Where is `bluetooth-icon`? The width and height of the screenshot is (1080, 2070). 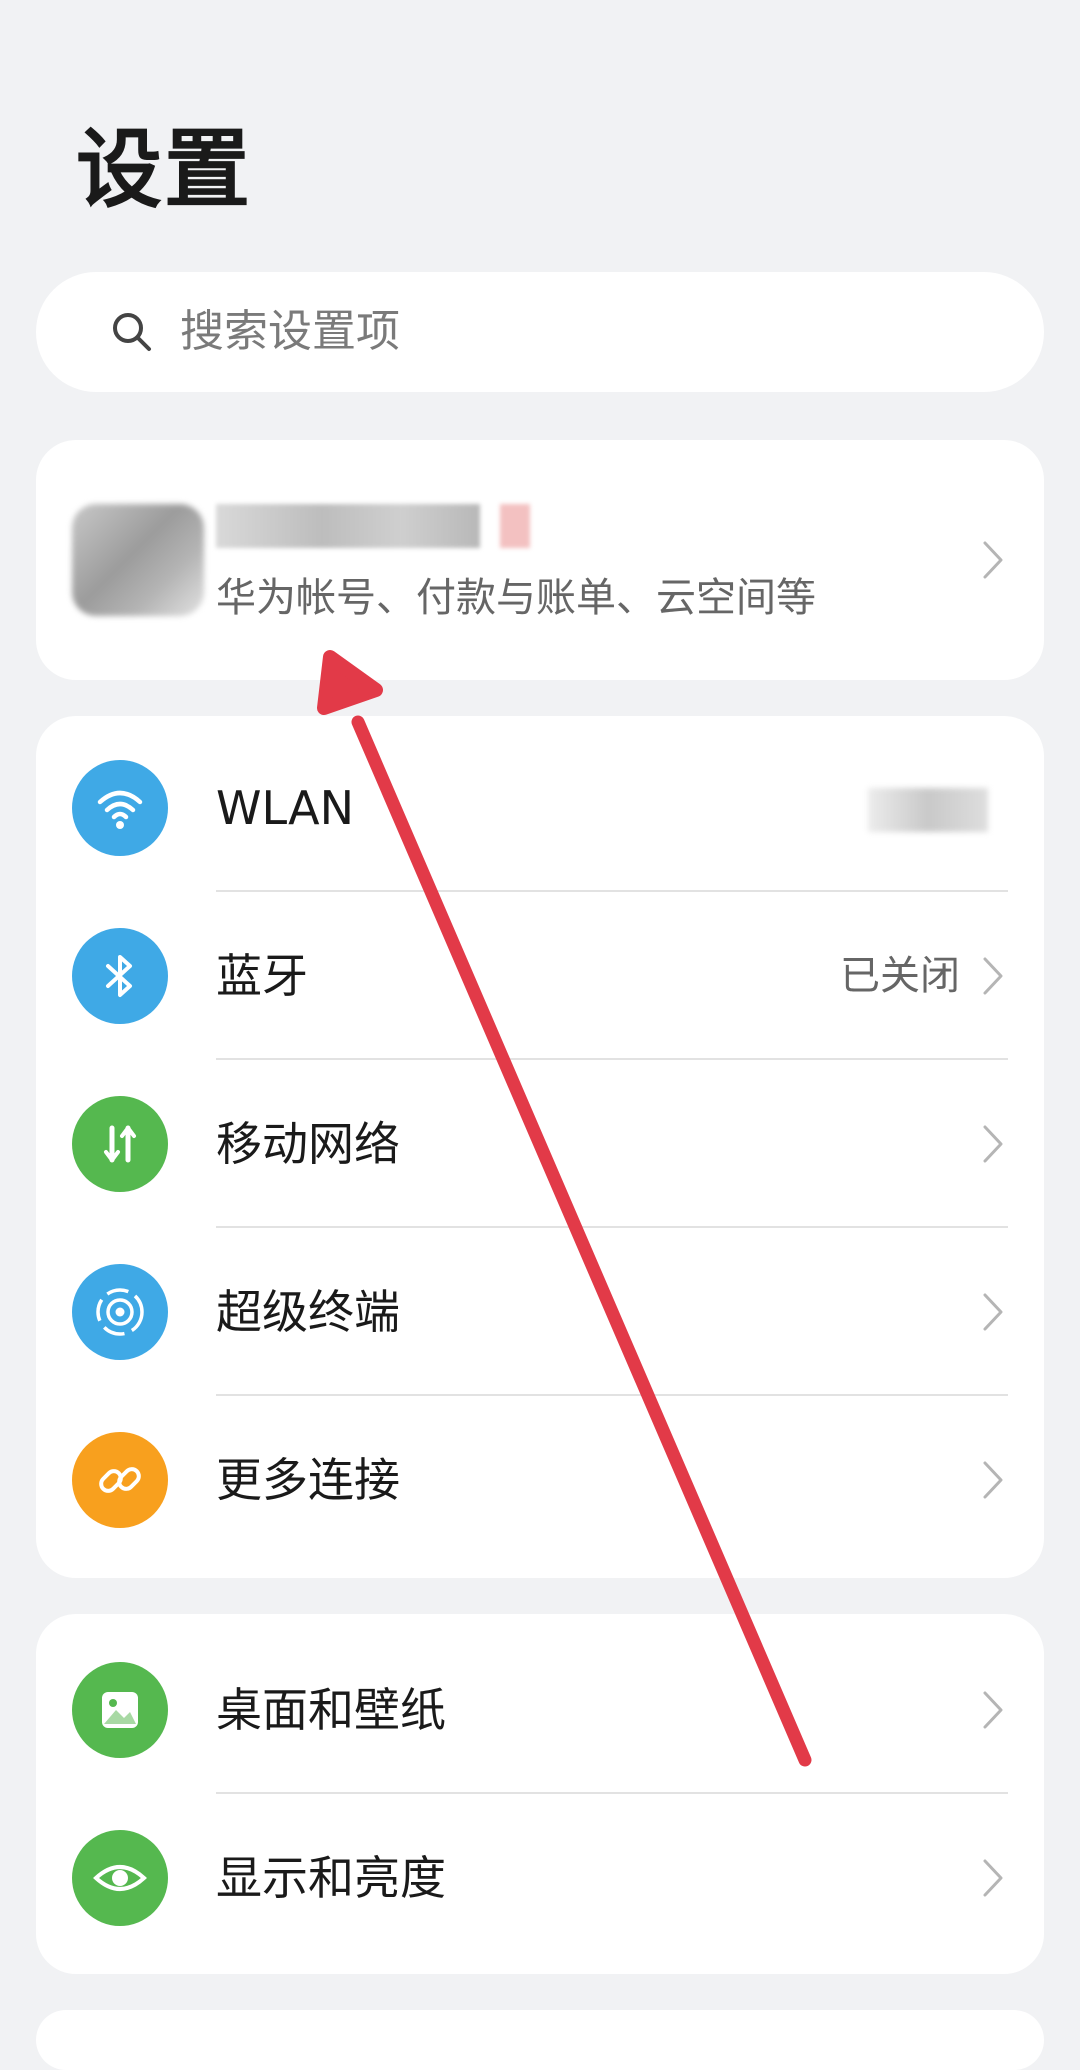
bluetooth-icon is located at coordinates (120, 976).